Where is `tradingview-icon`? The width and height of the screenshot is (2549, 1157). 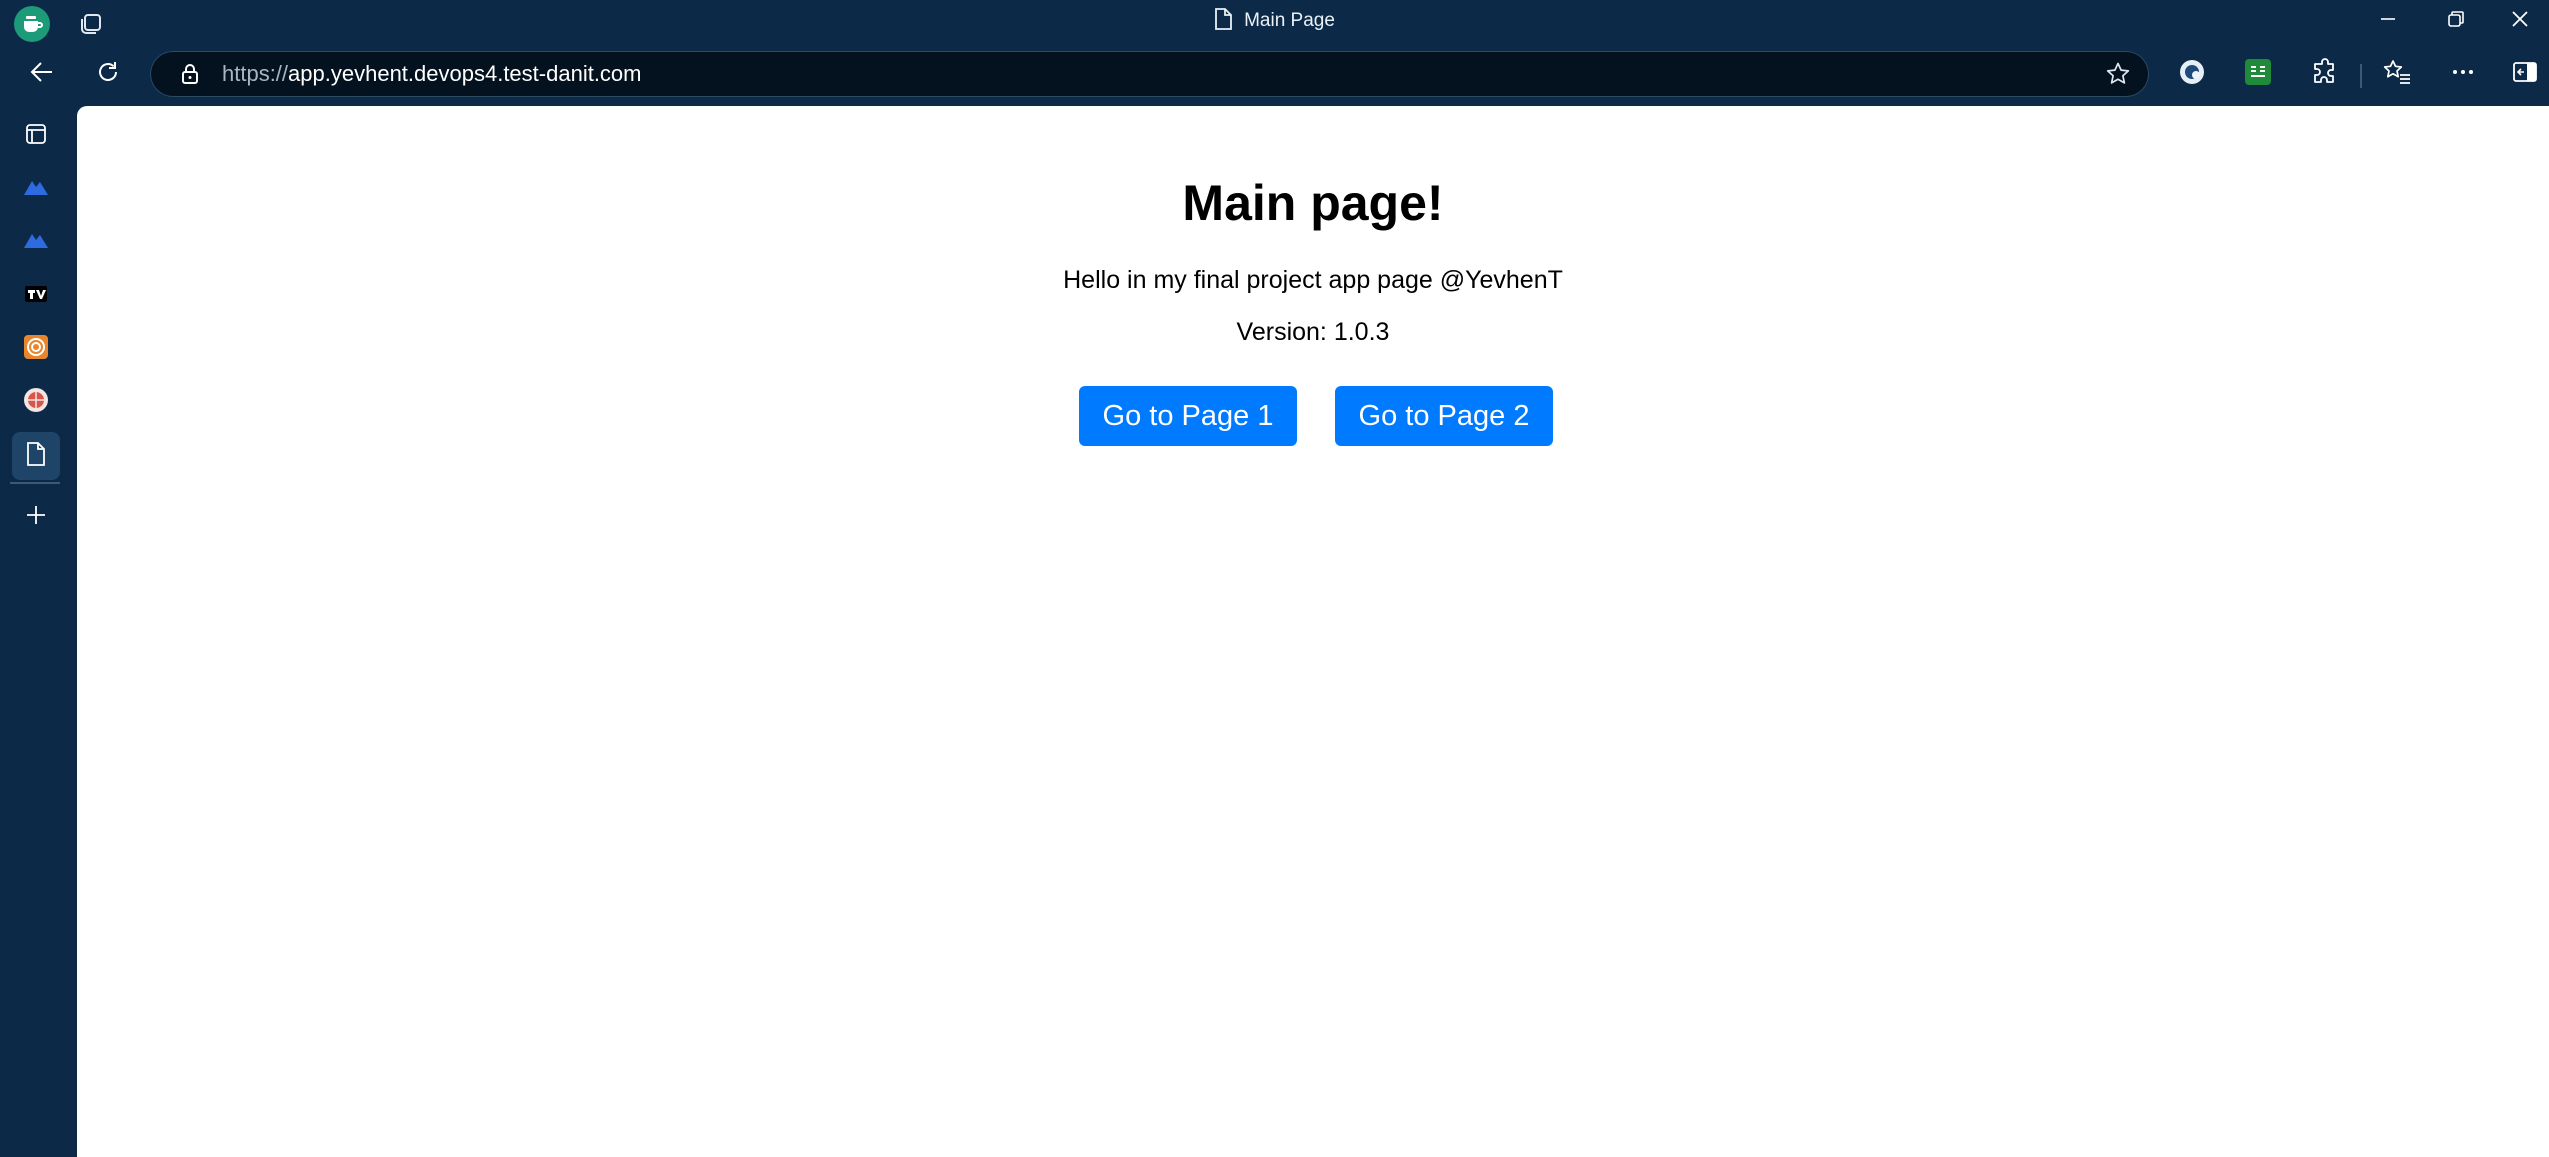 tradingview-icon is located at coordinates (36, 296).